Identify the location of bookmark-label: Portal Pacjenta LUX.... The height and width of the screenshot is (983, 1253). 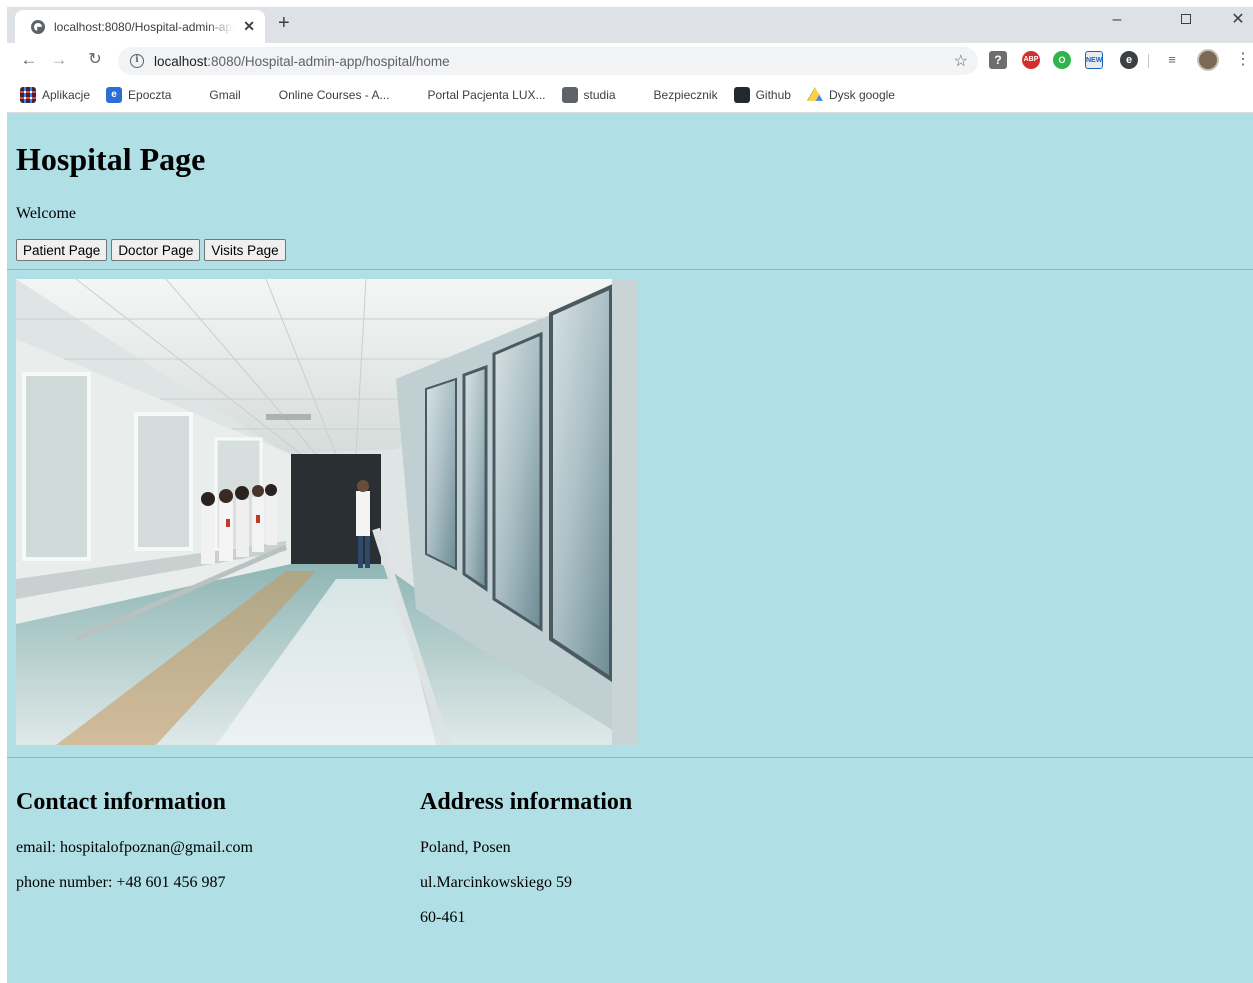
(486, 94).